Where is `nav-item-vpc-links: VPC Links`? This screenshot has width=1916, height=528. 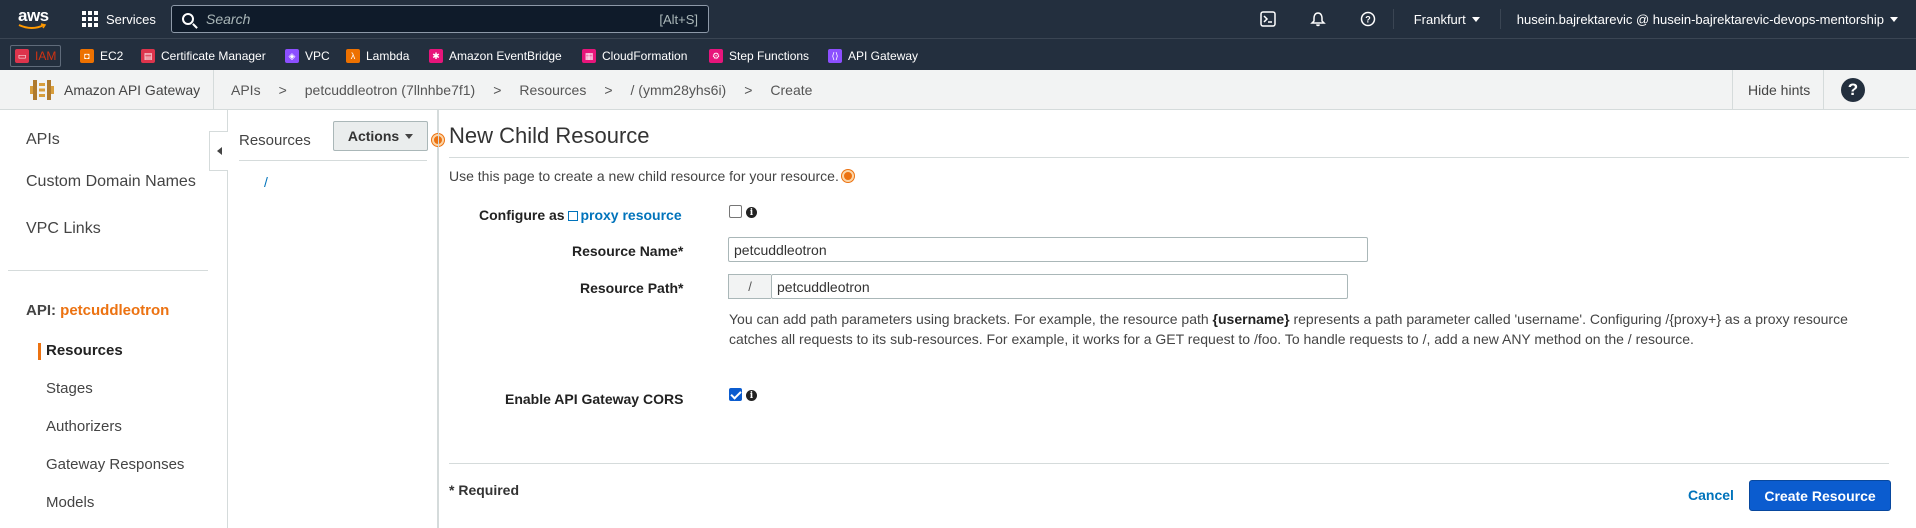
nav-item-vpc-links: VPC Links is located at coordinates (63, 229).